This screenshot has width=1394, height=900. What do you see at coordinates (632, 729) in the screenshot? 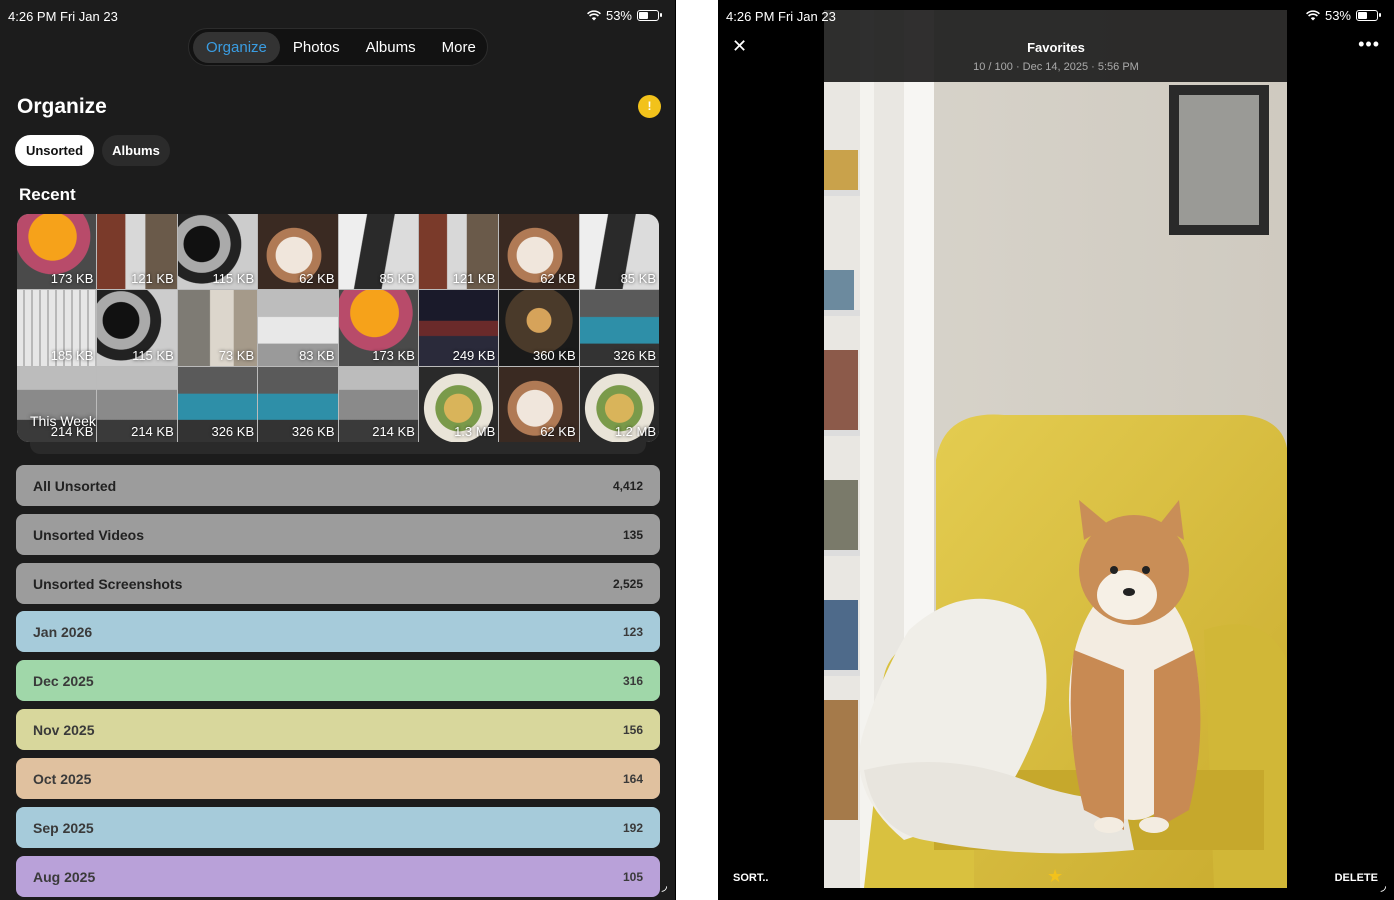
I see `group-count: 156` at bounding box center [632, 729].